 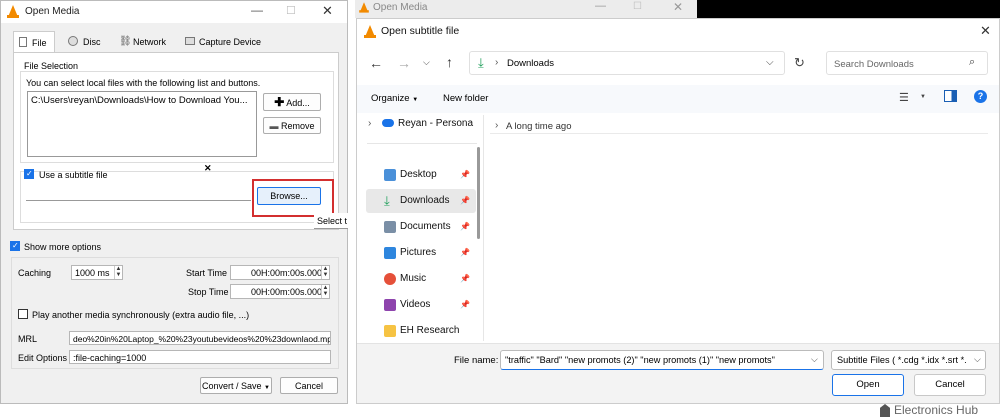 I want to click on subtitle-path-field, so click(x=138, y=200).